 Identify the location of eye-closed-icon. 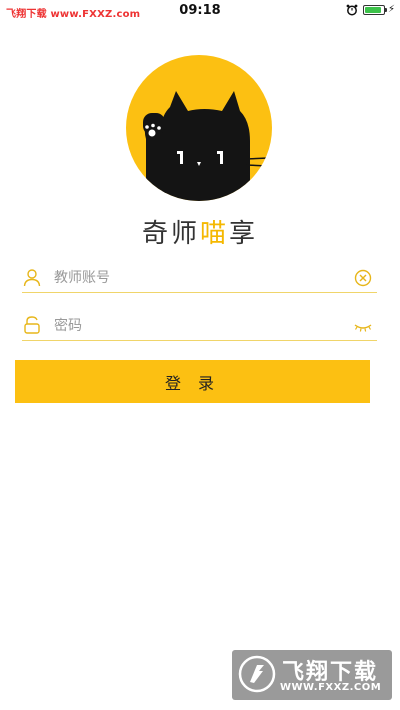
(363, 326).